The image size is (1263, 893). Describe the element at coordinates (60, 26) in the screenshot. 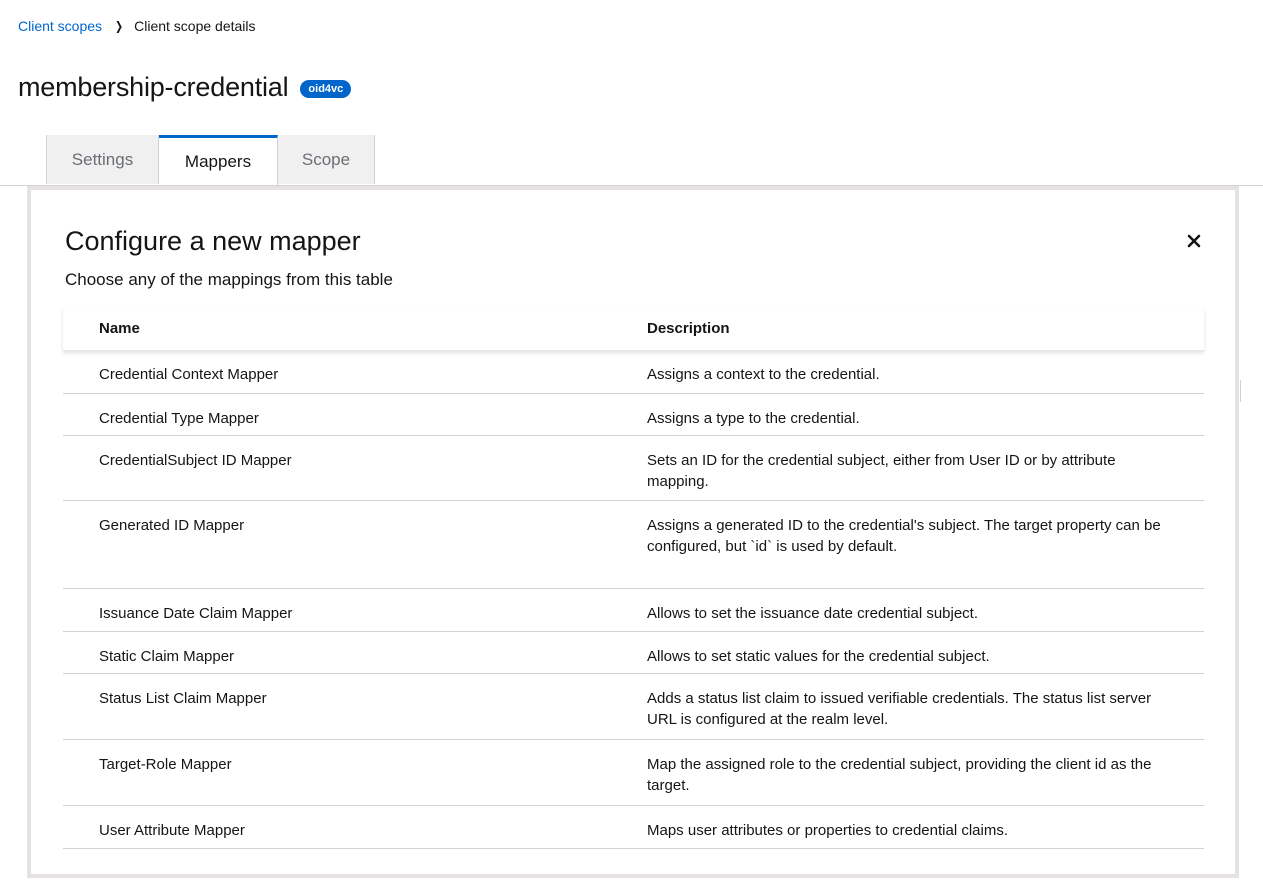

I see `breadcrumb-link-client-scopes: Client scopes` at that location.